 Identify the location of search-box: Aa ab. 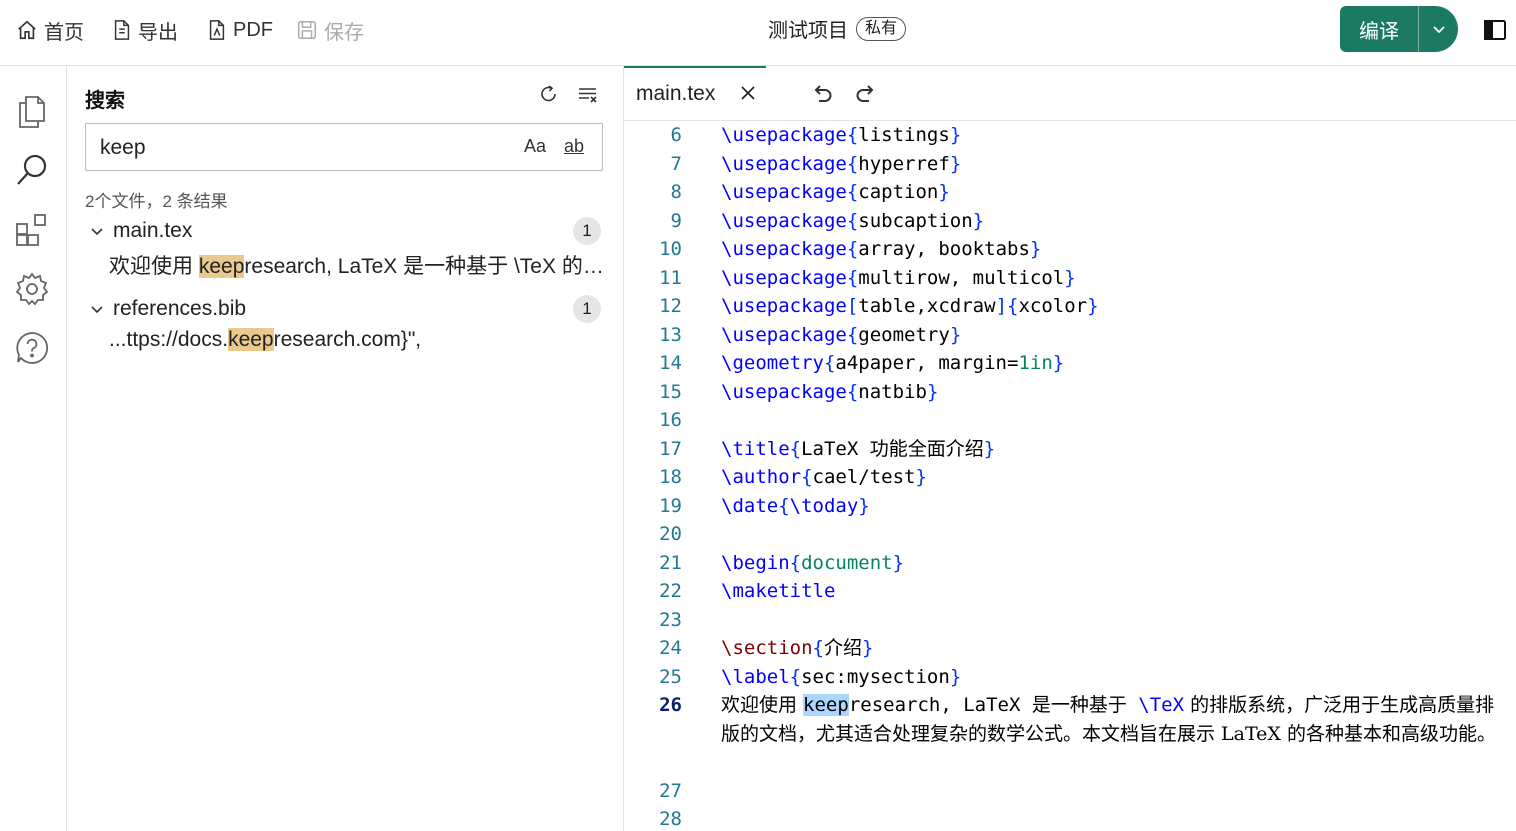
(344, 147).